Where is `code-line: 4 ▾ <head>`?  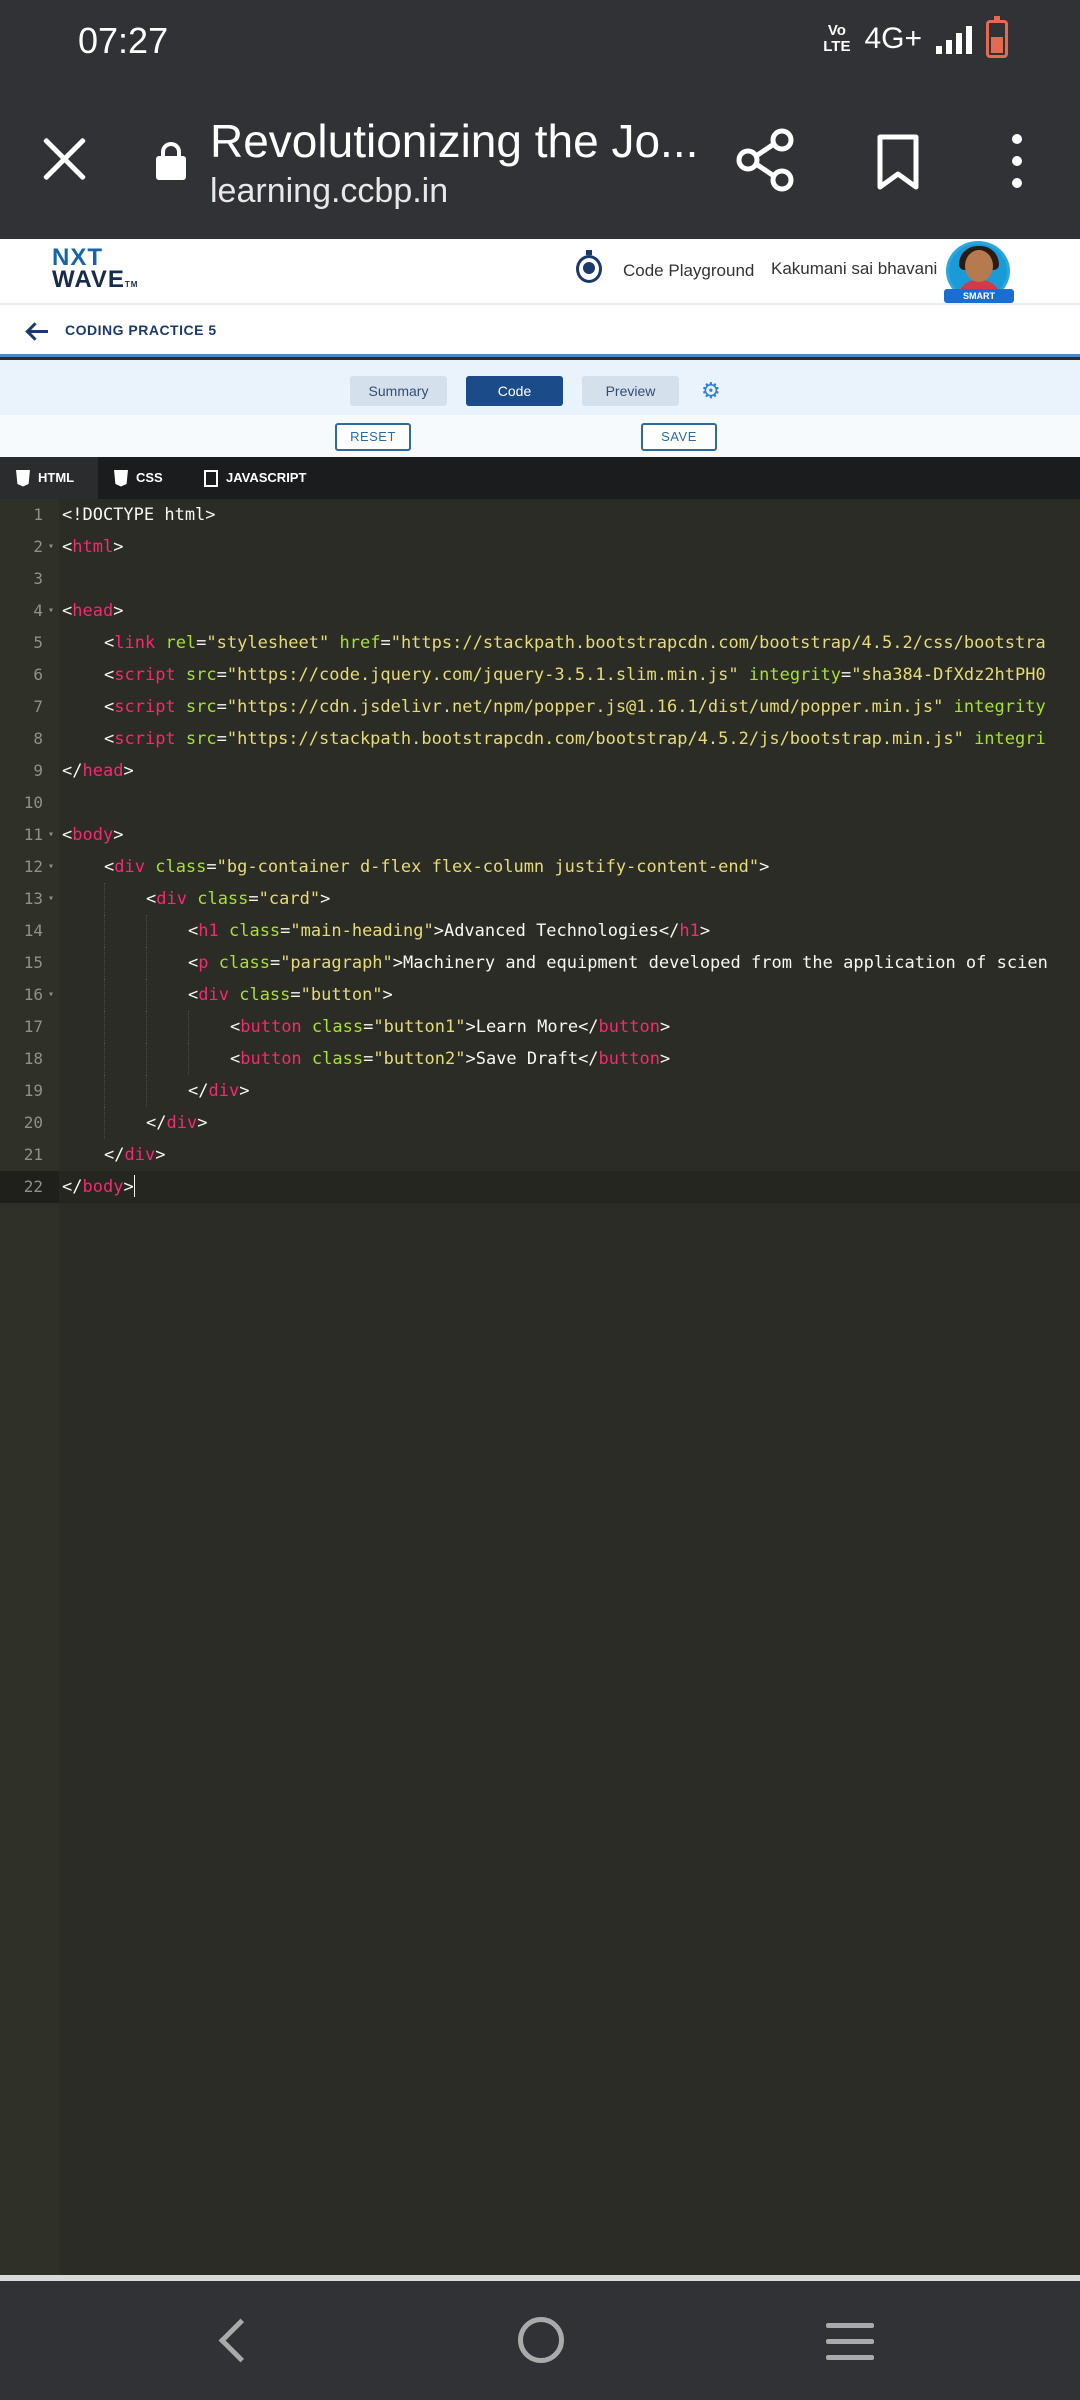
code-line: 4 ▾ <head> is located at coordinates (540, 611).